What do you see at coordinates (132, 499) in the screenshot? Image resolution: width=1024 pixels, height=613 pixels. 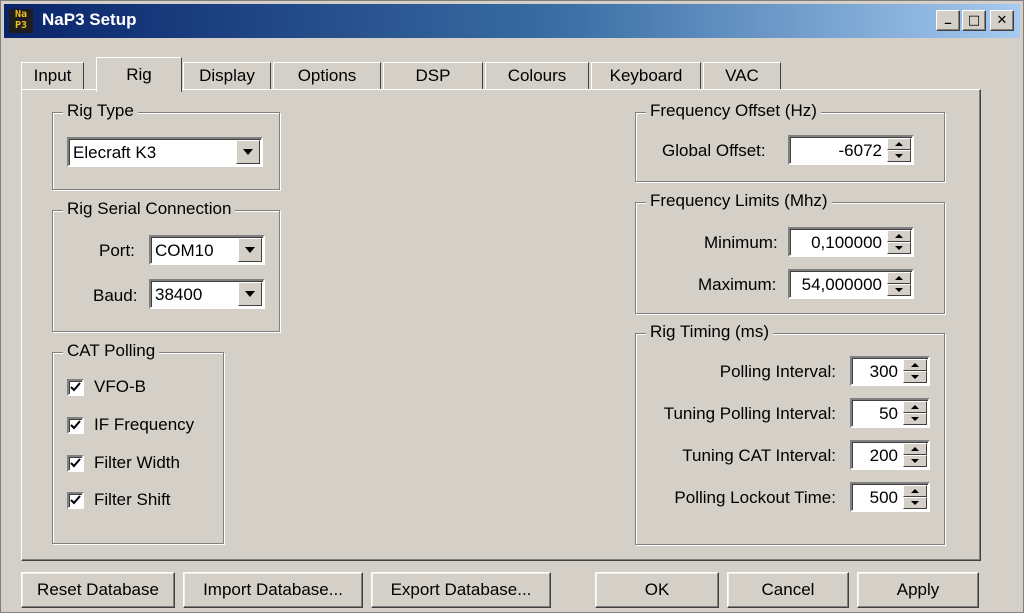 I see `filter-shift-label: Filter Shift` at bounding box center [132, 499].